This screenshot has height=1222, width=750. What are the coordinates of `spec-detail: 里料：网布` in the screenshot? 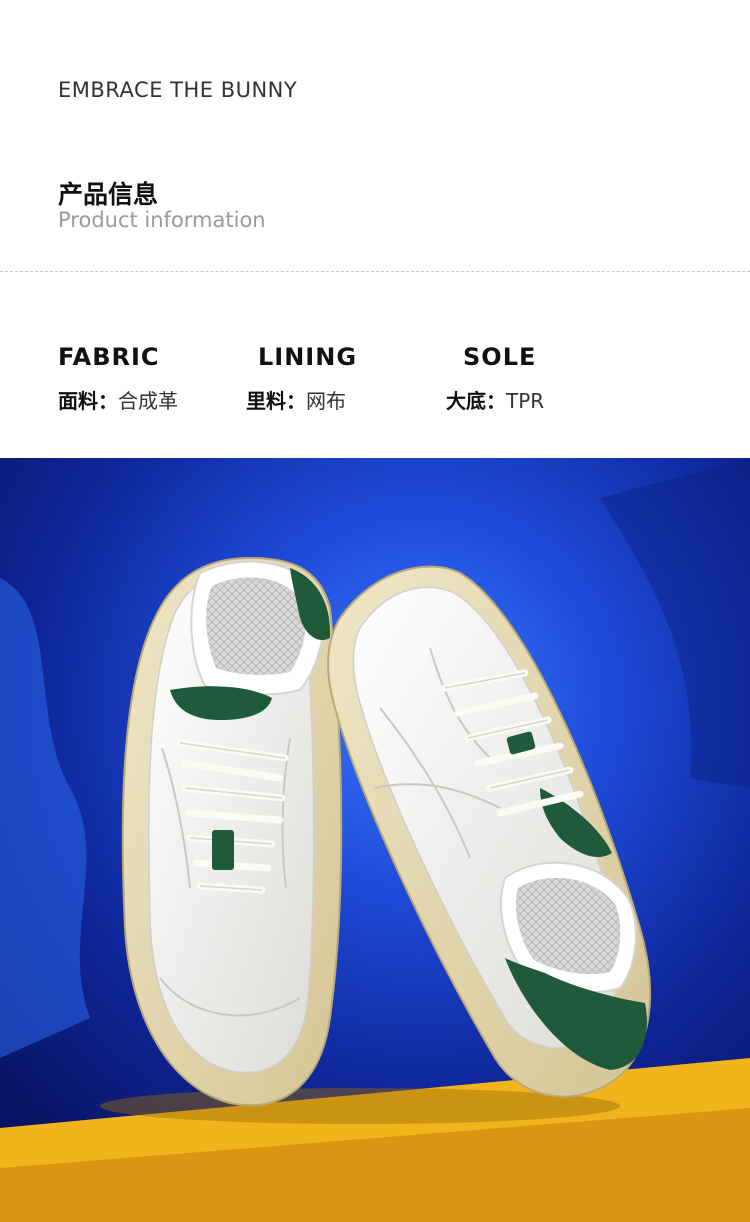 It's located at (301, 399).